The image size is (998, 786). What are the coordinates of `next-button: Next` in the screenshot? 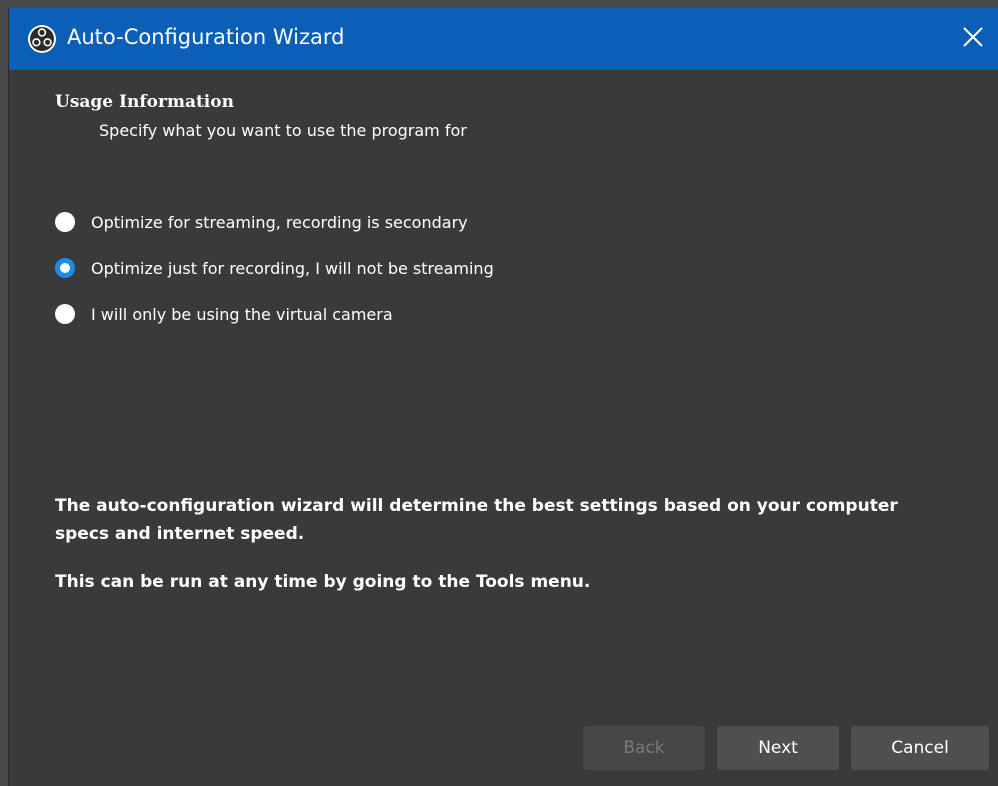 It's located at (778, 748).